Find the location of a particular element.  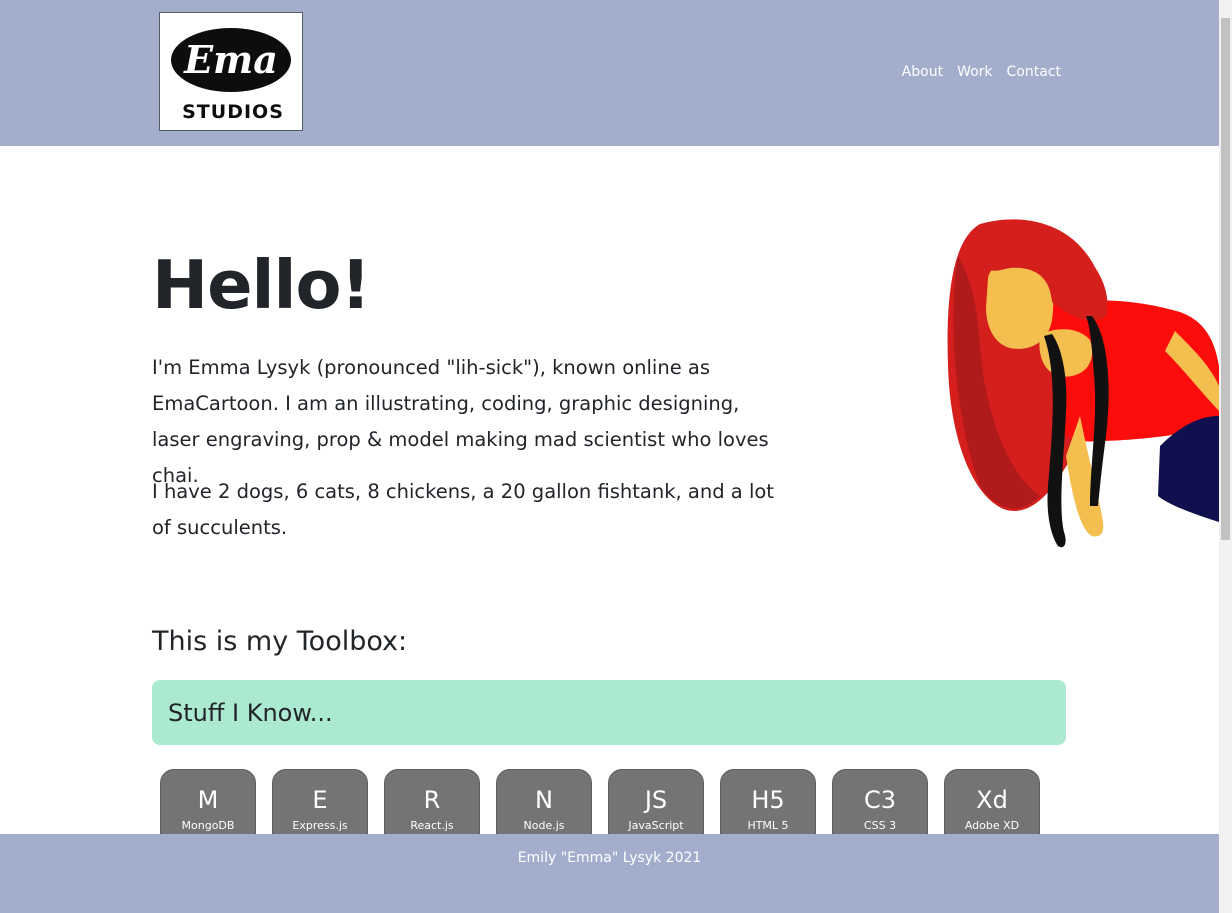

skill-name: Express.js is located at coordinates (320, 825).